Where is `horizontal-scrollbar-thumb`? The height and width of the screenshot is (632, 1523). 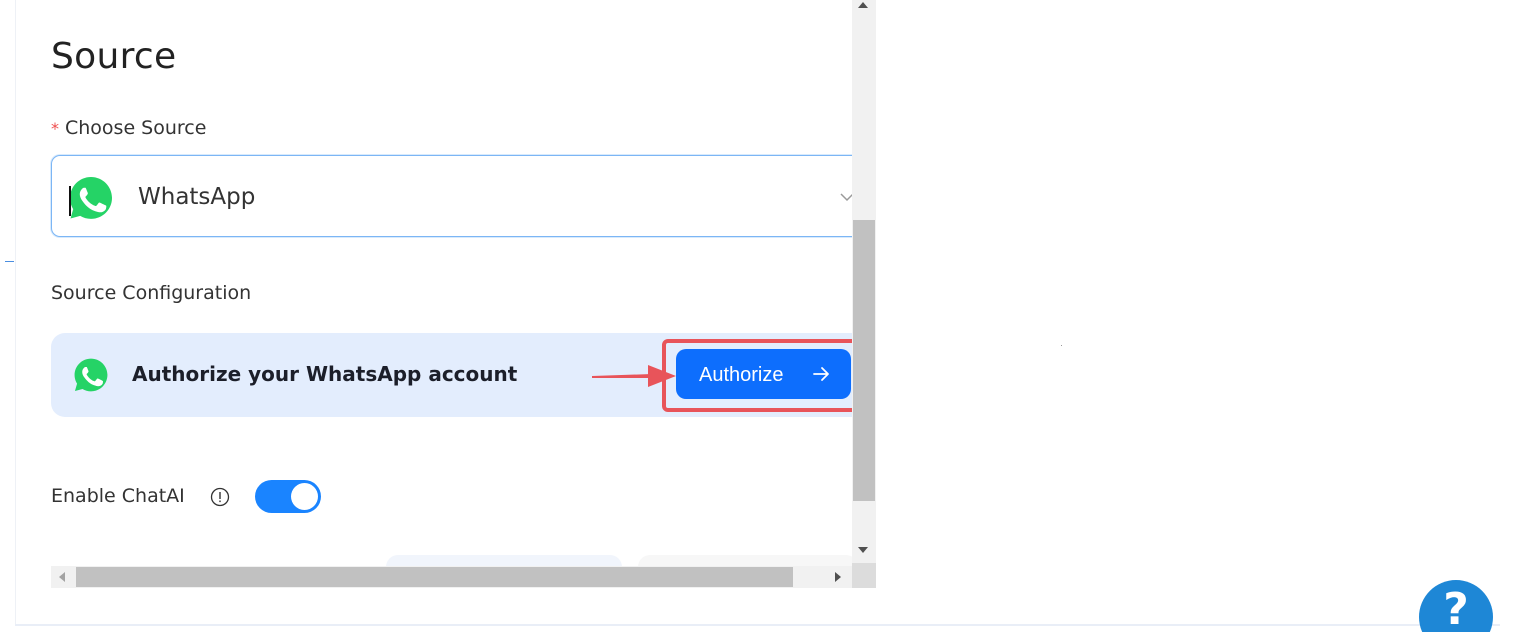 horizontal-scrollbar-thumb is located at coordinates (434, 577).